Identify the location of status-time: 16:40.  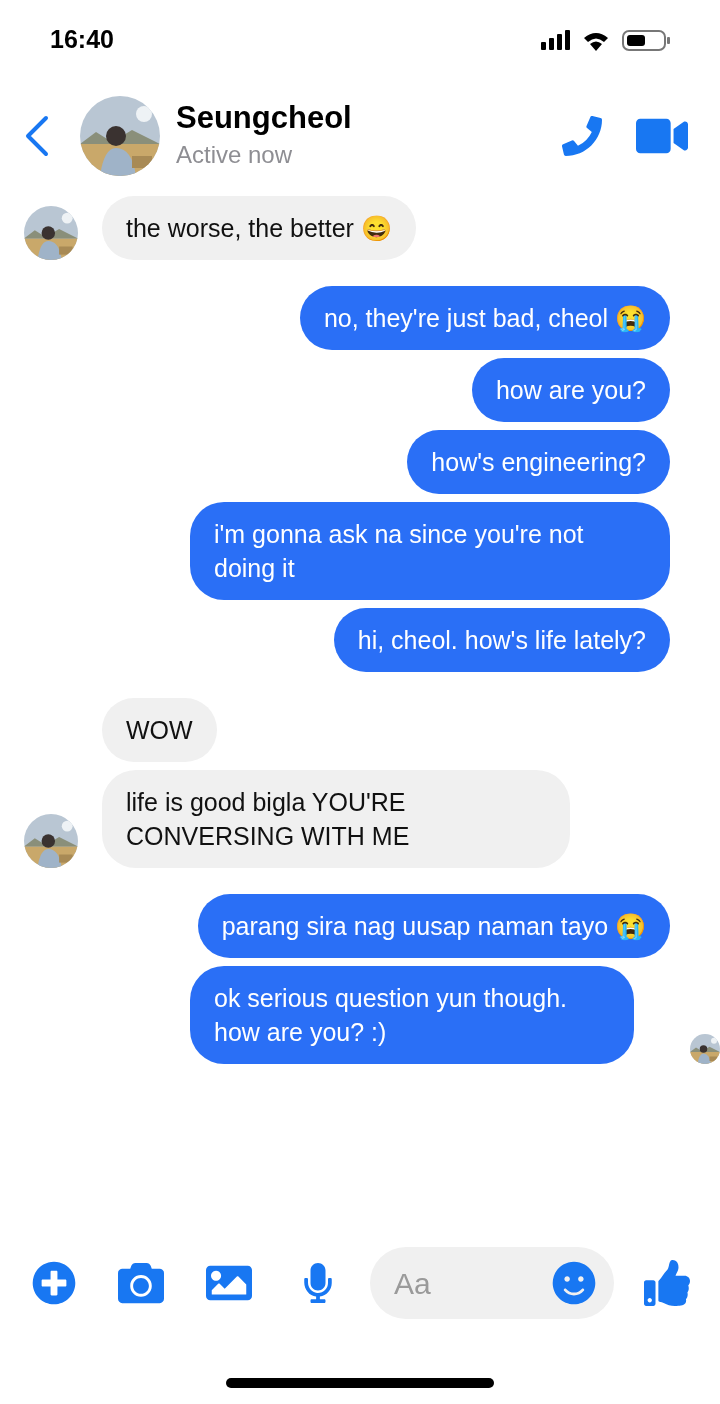
(82, 40).